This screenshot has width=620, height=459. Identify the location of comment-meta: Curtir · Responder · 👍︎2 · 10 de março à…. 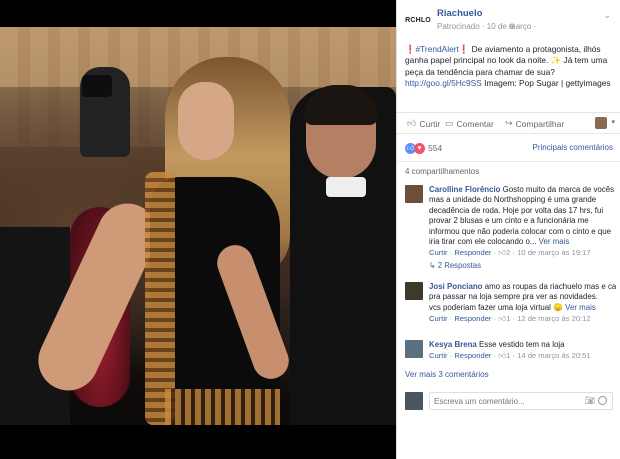
(510, 253).